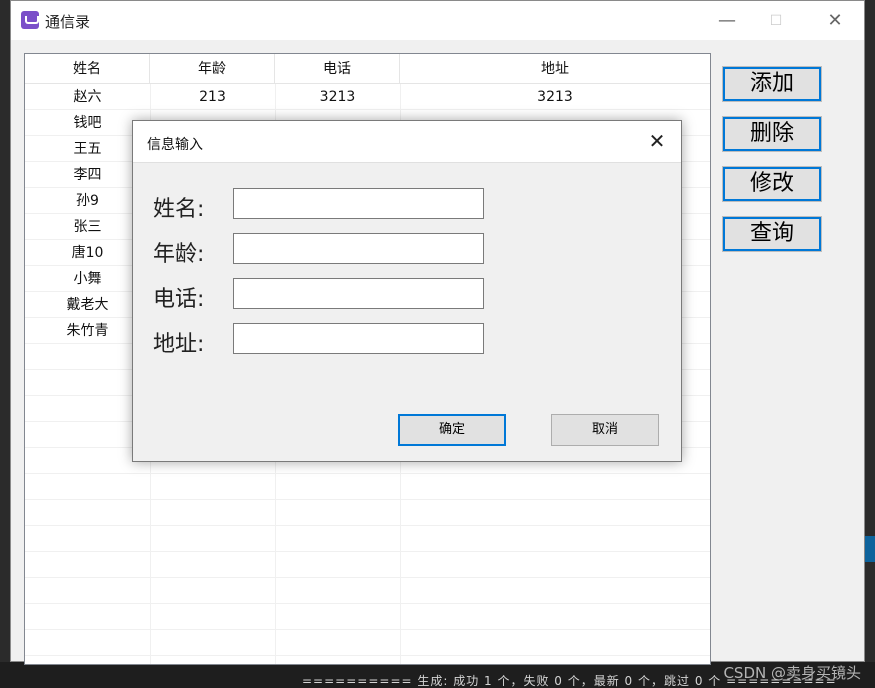  What do you see at coordinates (605, 430) in the screenshot?
I see `cancel-button: 取消` at bounding box center [605, 430].